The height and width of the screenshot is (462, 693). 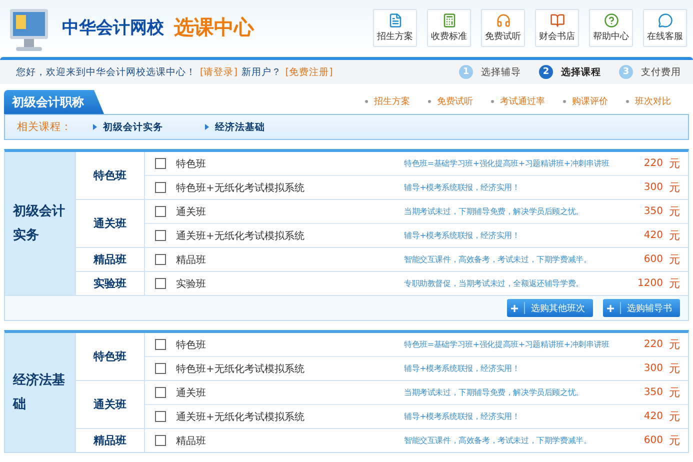 I want to click on section-link: 免费试听, so click(x=450, y=101).